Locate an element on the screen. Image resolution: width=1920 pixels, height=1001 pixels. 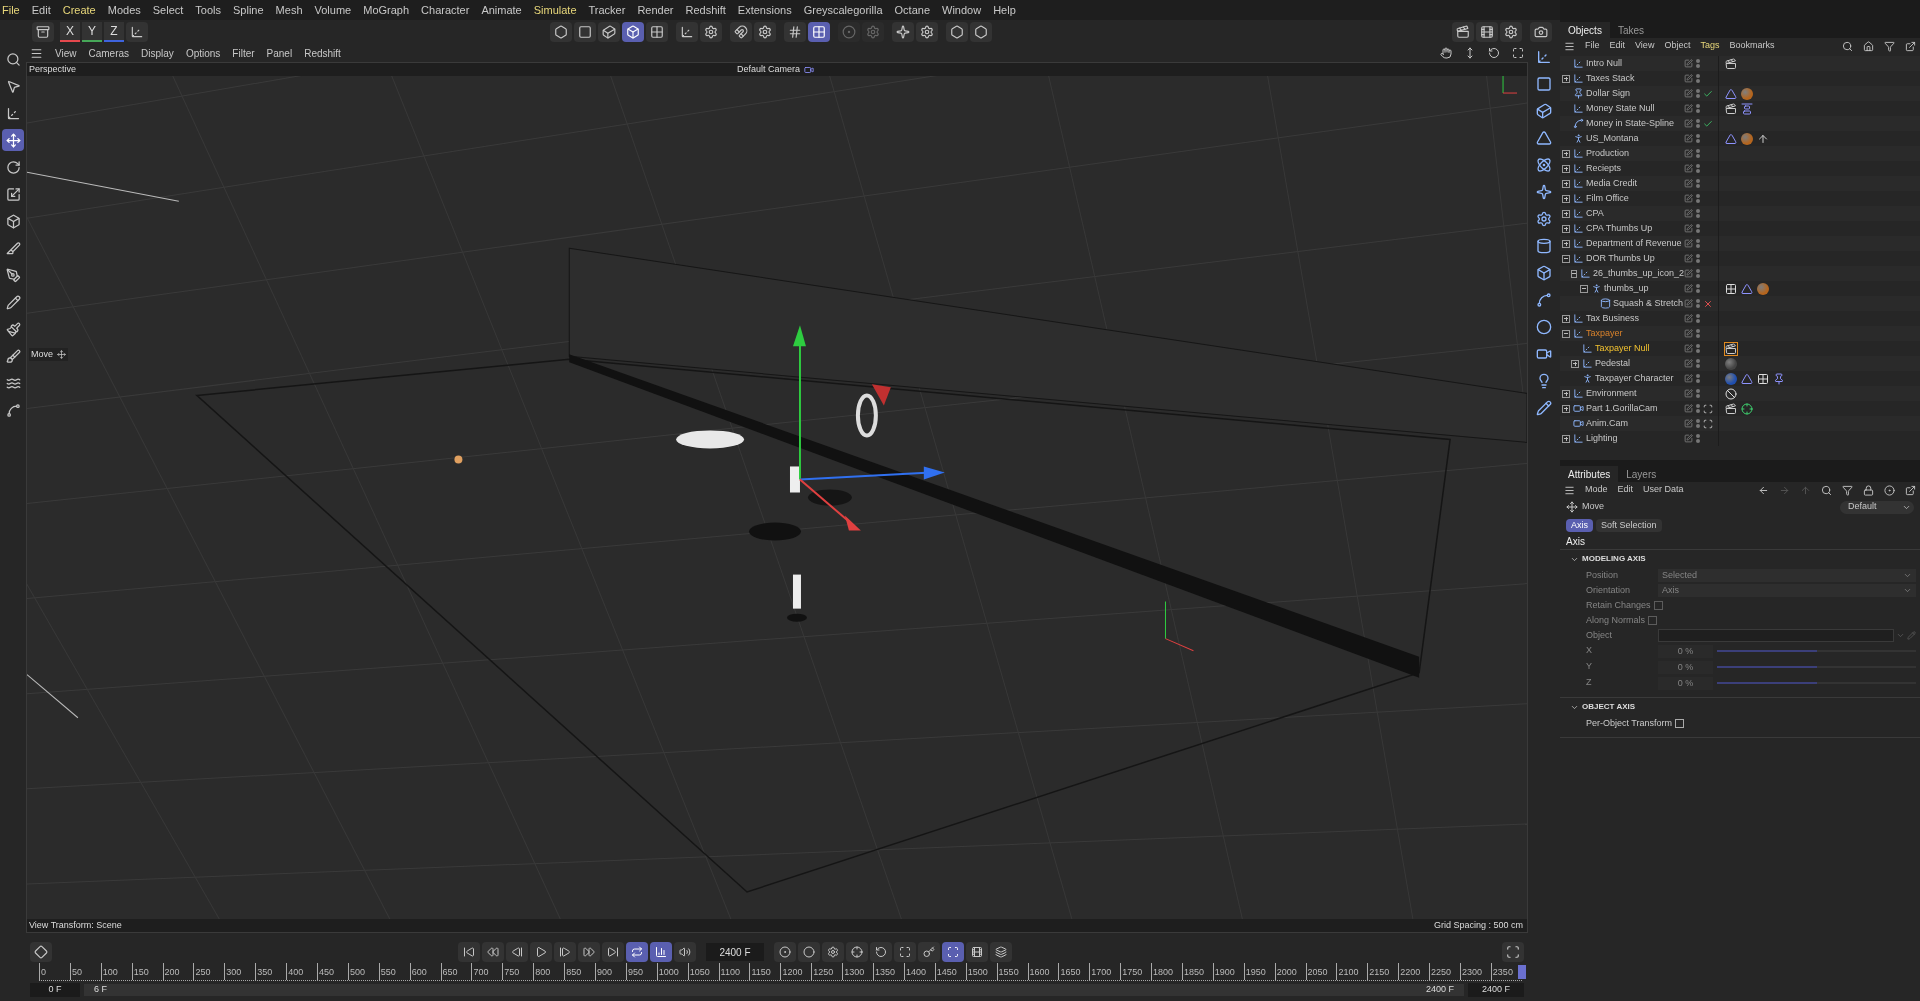
panel-tab: Takes is located at coordinates (1631, 30).